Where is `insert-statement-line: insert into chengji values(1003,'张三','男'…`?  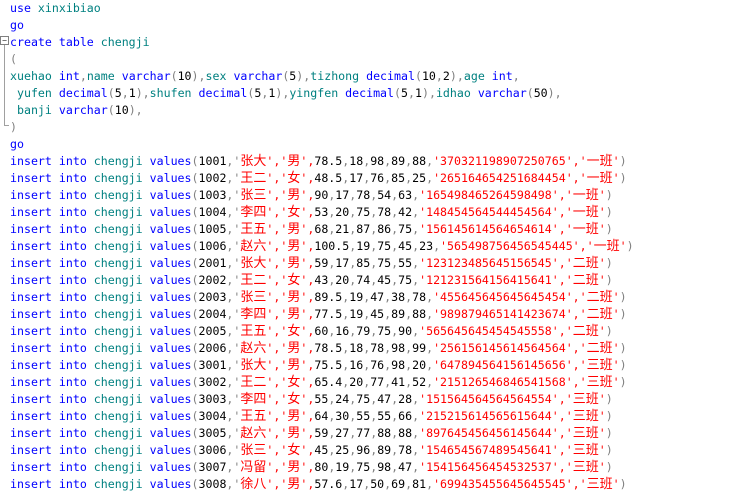 insert-statement-line: insert into chengji values(1003,'张三','男'… is located at coordinates (322, 195).